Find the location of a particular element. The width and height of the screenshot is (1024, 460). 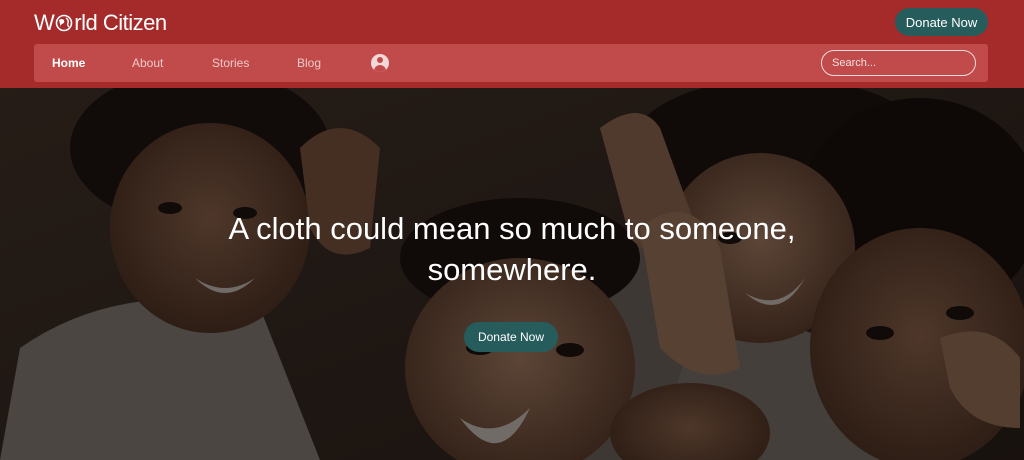

donate-now-button-hero: Donate Now is located at coordinates (511, 337).